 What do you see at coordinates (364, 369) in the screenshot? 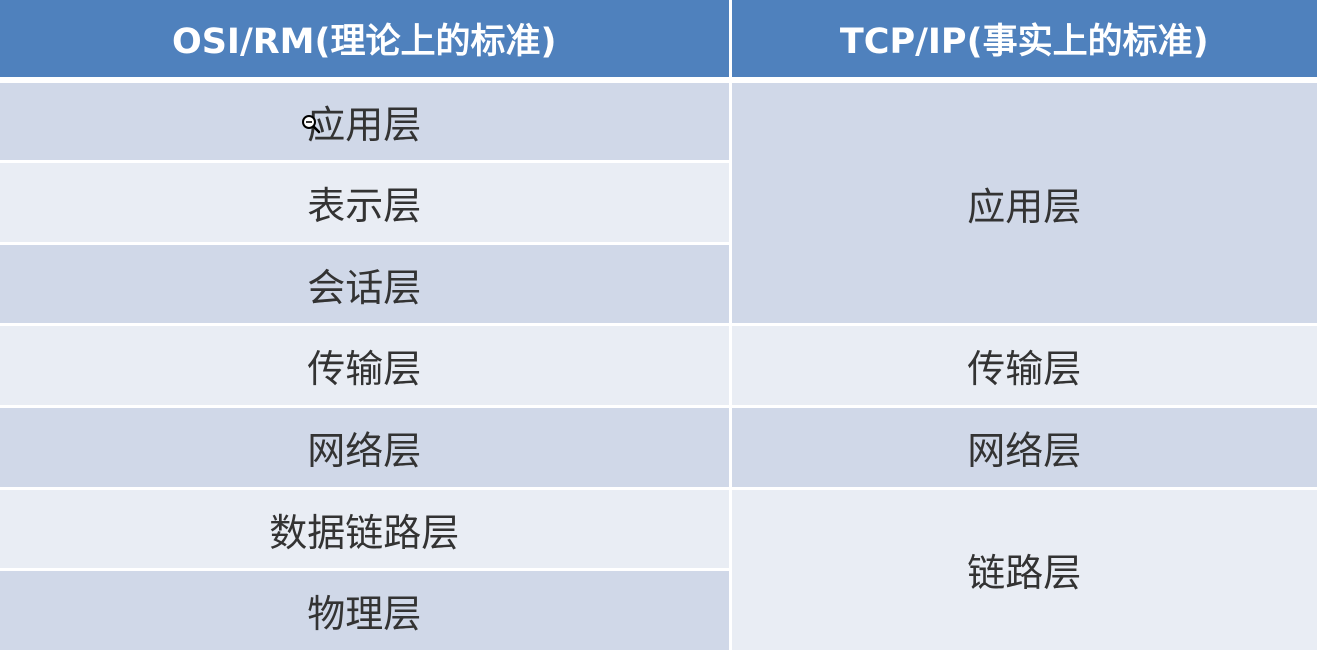
I see `osi-transport-layer: 传输层` at bounding box center [364, 369].